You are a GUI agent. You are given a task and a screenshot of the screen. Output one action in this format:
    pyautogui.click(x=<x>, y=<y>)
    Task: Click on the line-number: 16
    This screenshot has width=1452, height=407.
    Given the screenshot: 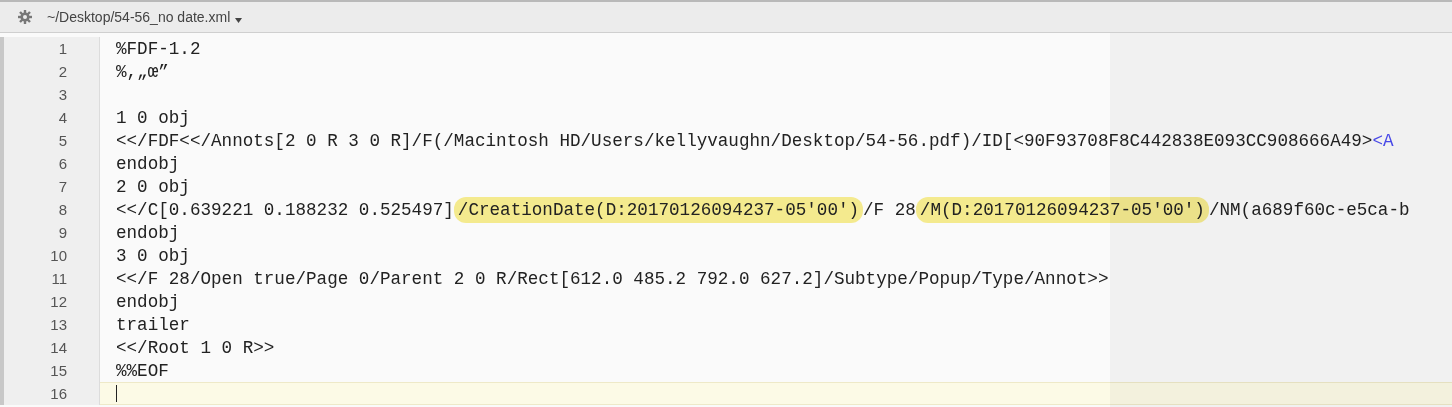 What is the action you would take?
    pyautogui.click(x=50, y=393)
    